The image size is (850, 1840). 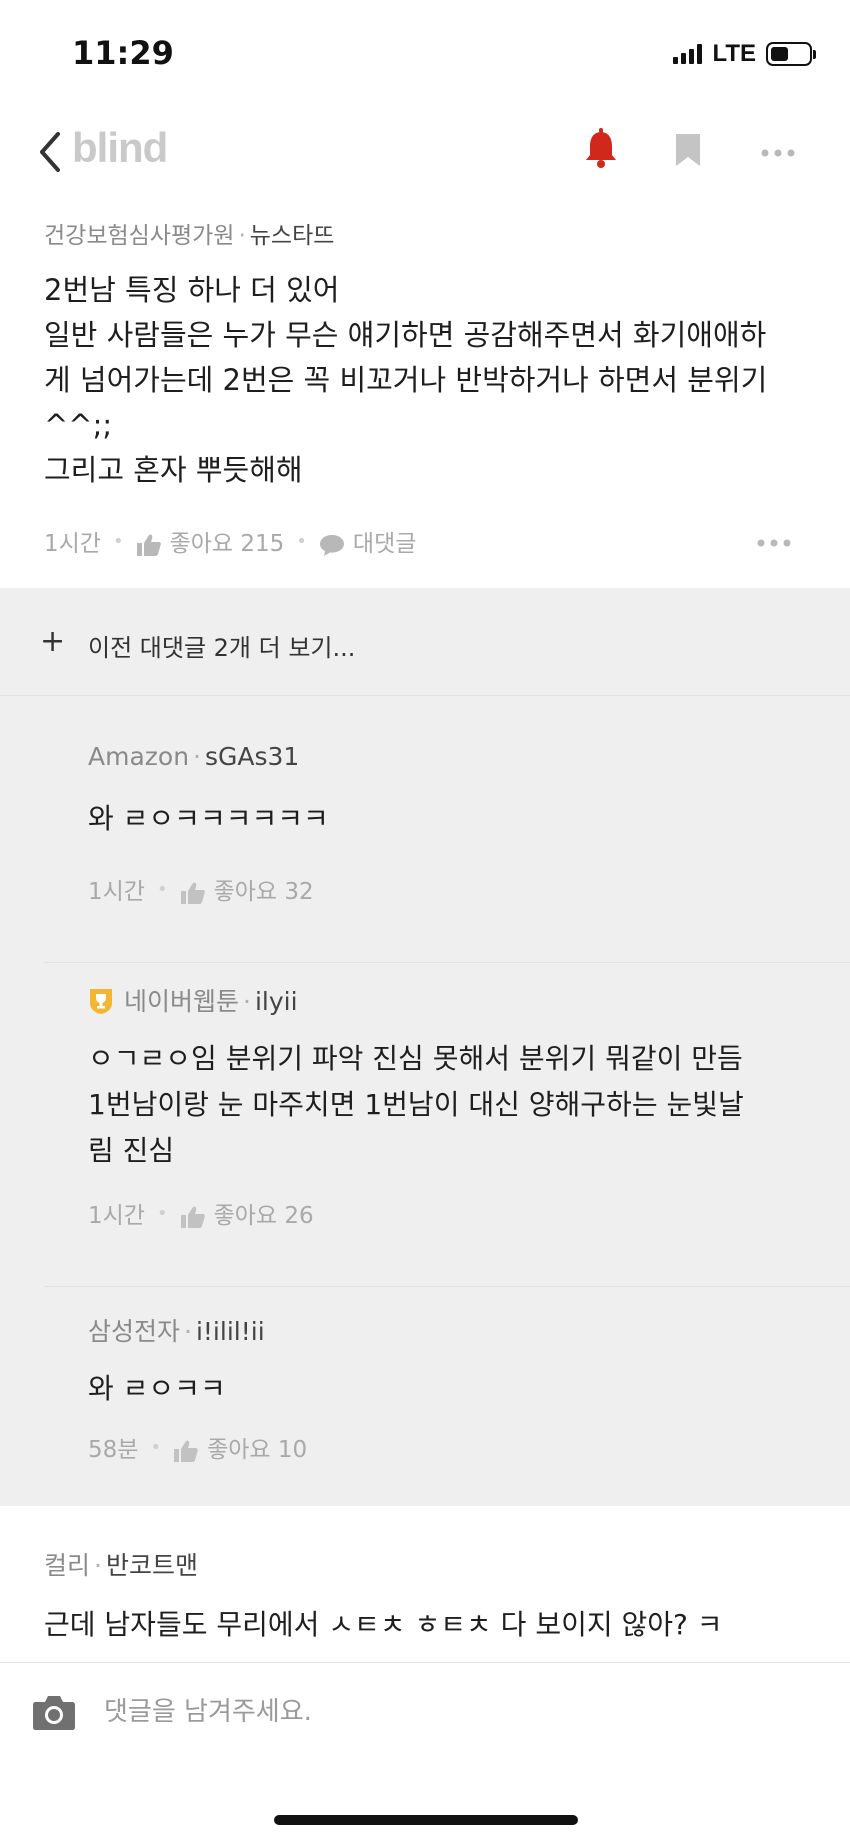 I want to click on status-indicators: LTE, so click(x=744, y=54).